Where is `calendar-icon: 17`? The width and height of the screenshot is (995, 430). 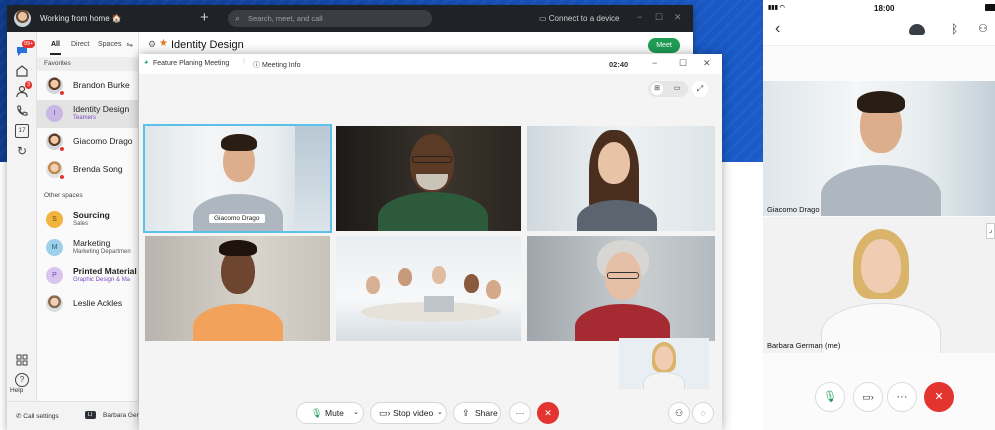 calendar-icon: 17 is located at coordinates (22, 131).